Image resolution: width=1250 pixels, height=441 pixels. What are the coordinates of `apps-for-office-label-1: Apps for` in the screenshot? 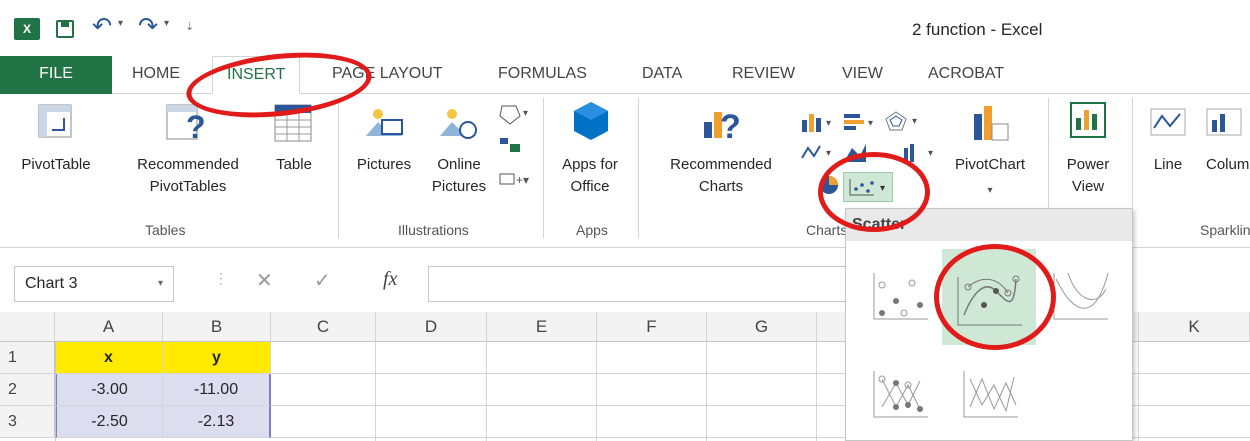 It's located at (590, 164).